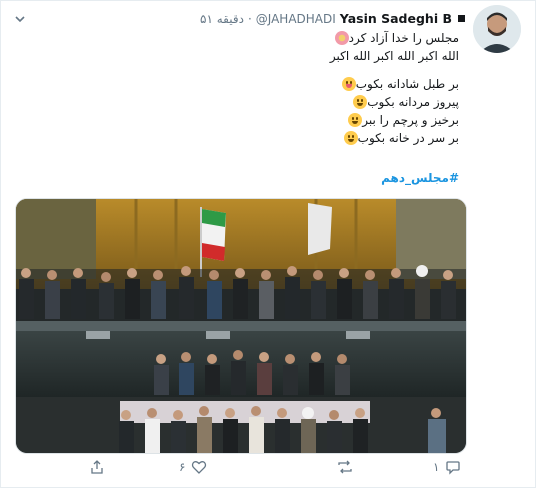 Image resolution: width=536 pixels, height=488 pixels. I want to click on winking-face-icon, so click(360, 102).